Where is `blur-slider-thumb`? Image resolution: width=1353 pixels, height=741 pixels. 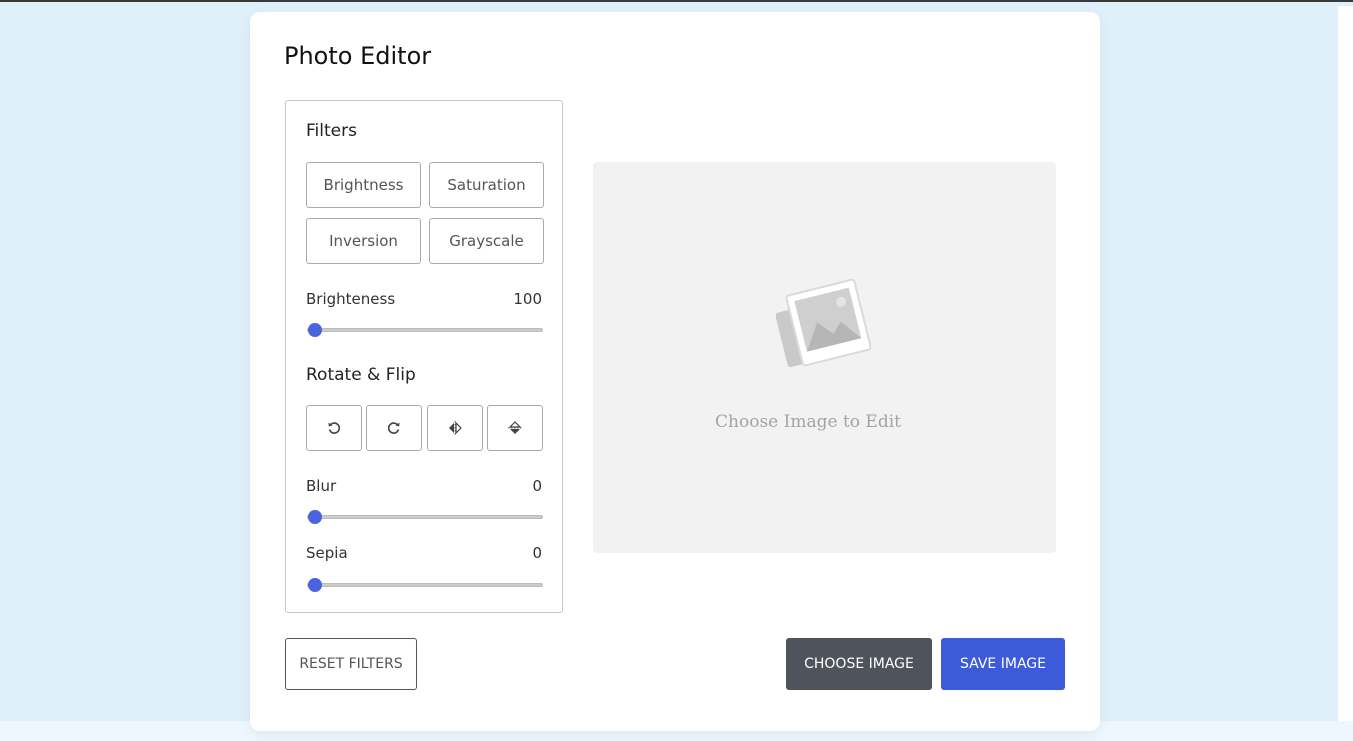
blur-slider-thumb is located at coordinates (315, 517).